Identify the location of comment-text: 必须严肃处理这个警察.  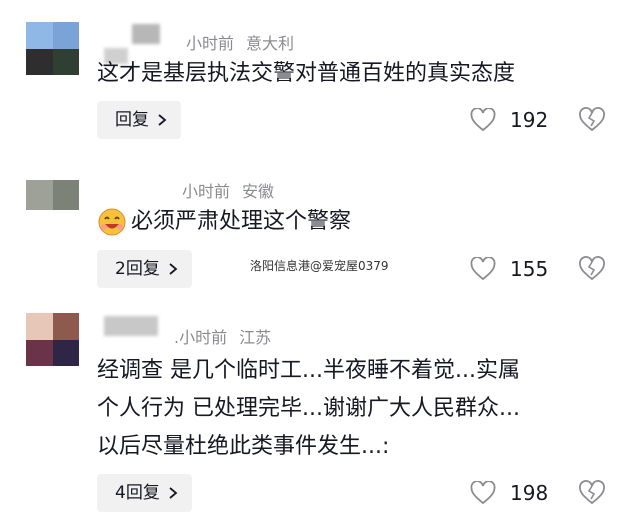
(224, 222).